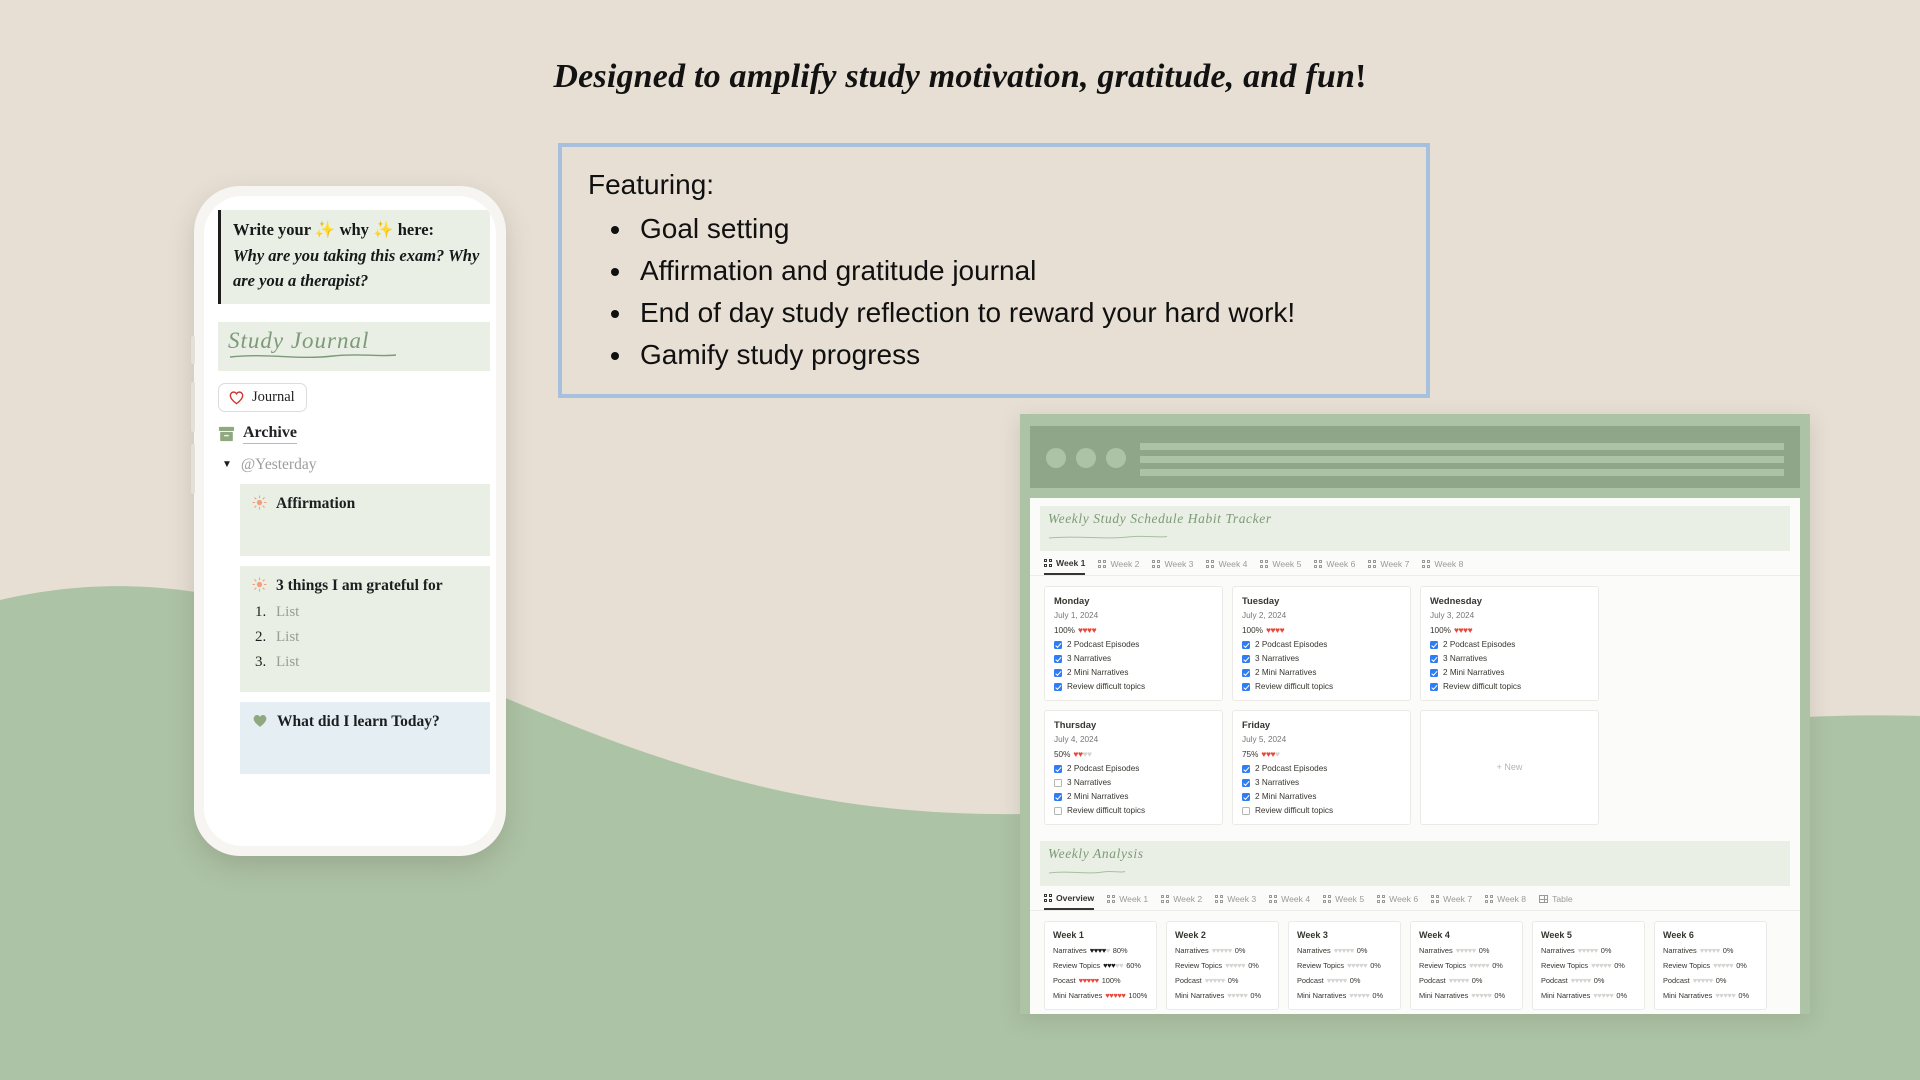  What do you see at coordinates (352, 465) in the screenshot?
I see `yesterday-group-row: ▼ @Yesterday` at bounding box center [352, 465].